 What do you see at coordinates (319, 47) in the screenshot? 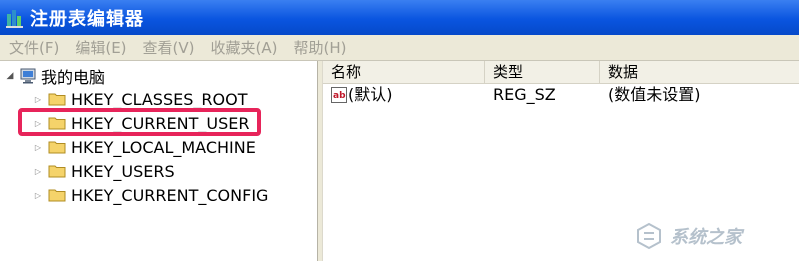
I see `menu-help: 帮助(H)` at bounding box center [319, 47].